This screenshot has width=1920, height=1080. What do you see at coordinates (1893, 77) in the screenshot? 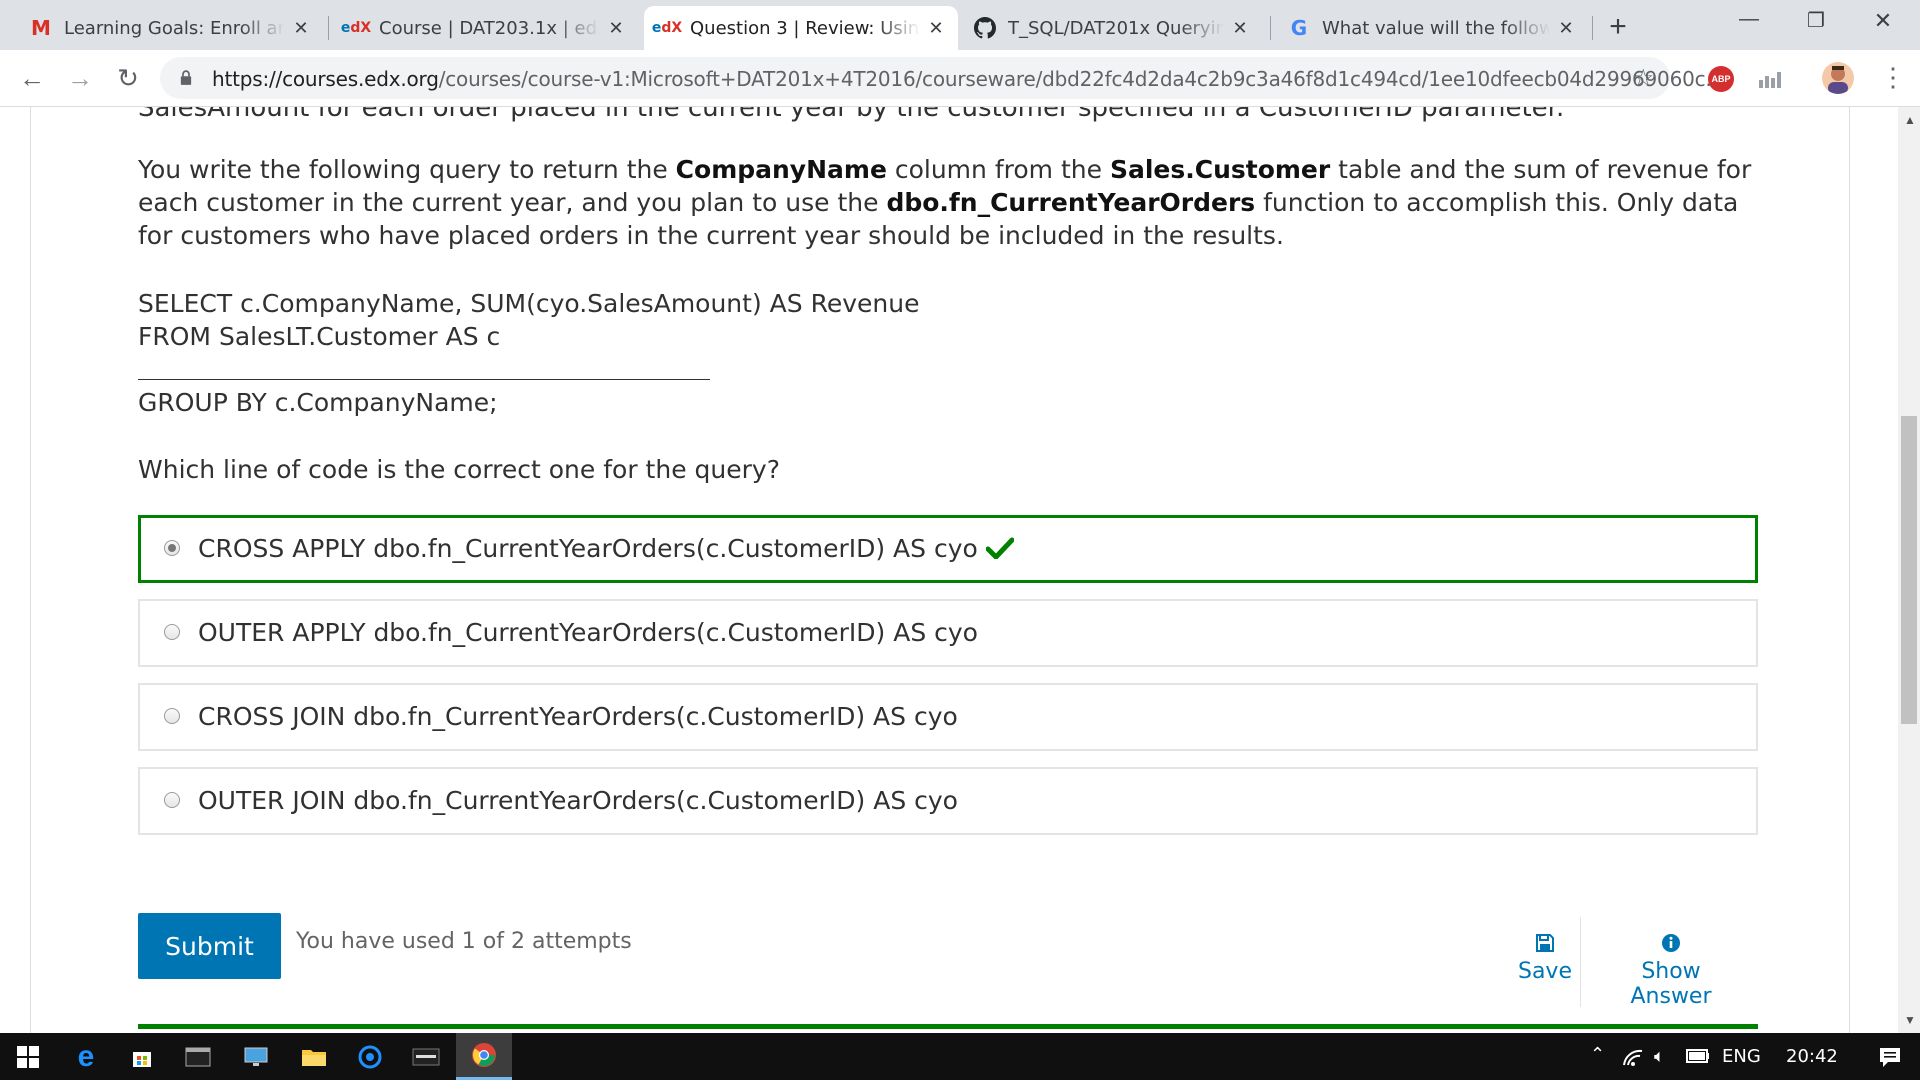
I see `browser-menu-icon: ⋮` at bounding box center [1893, 77].